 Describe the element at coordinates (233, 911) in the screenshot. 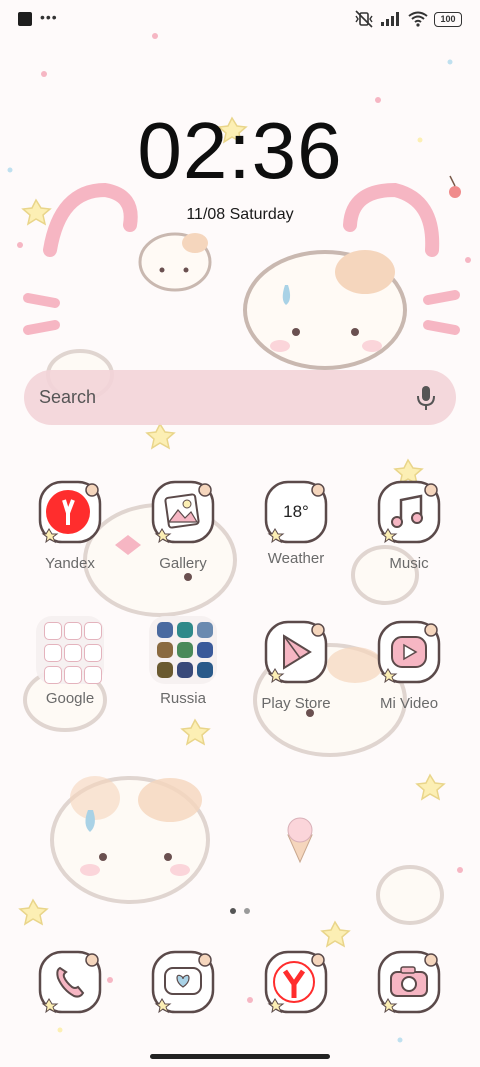

I see `page-dot-active` at that location.